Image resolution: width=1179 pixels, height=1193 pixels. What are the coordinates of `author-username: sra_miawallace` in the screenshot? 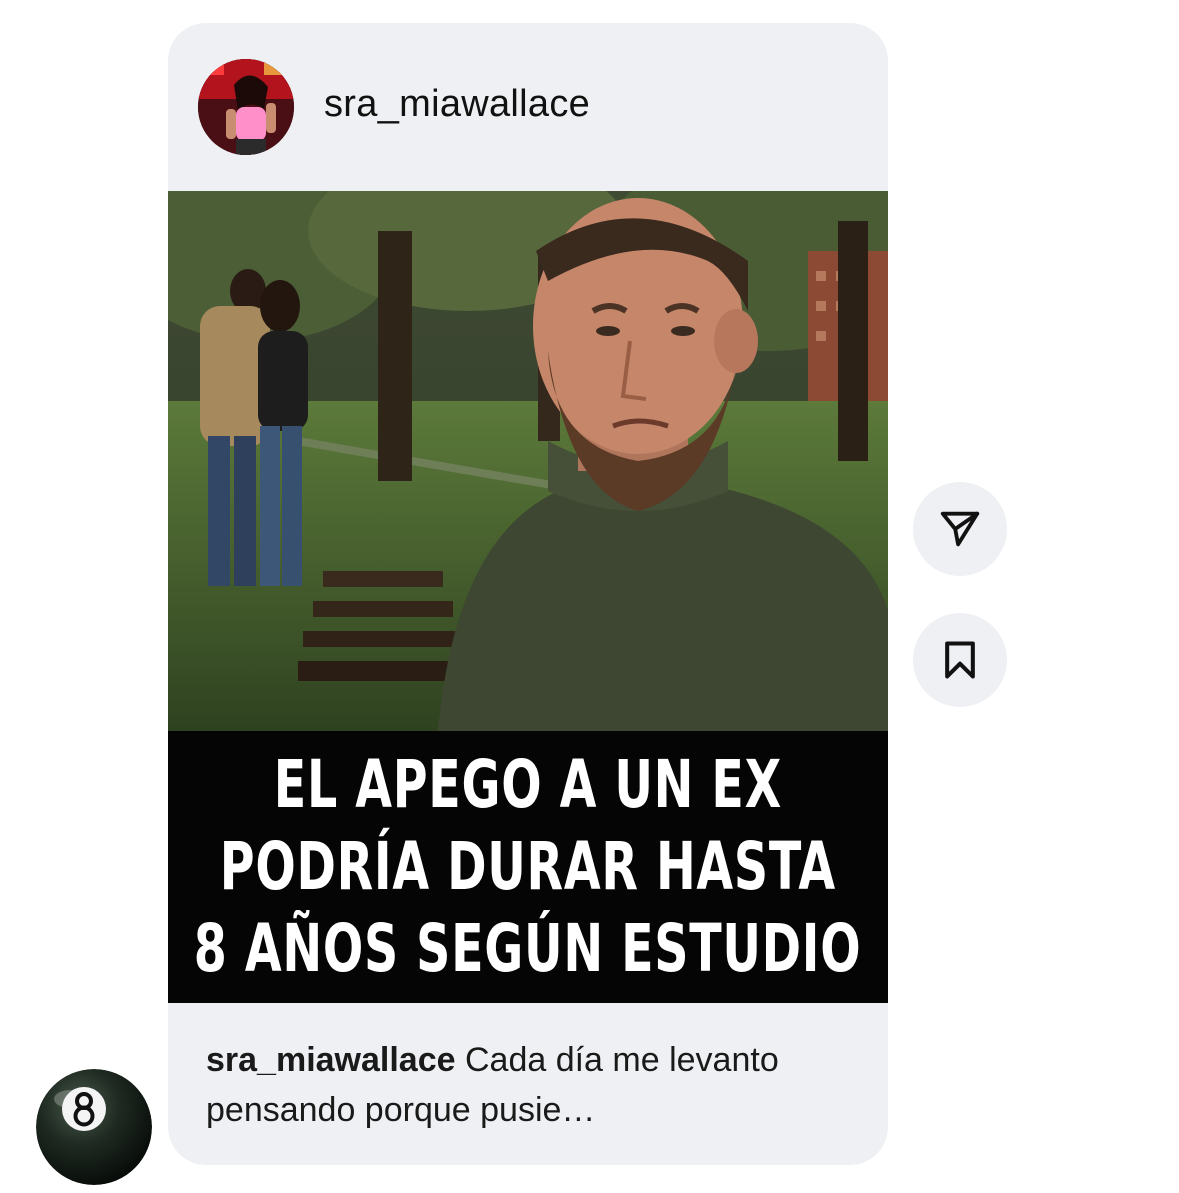 It's located at (457, 104).